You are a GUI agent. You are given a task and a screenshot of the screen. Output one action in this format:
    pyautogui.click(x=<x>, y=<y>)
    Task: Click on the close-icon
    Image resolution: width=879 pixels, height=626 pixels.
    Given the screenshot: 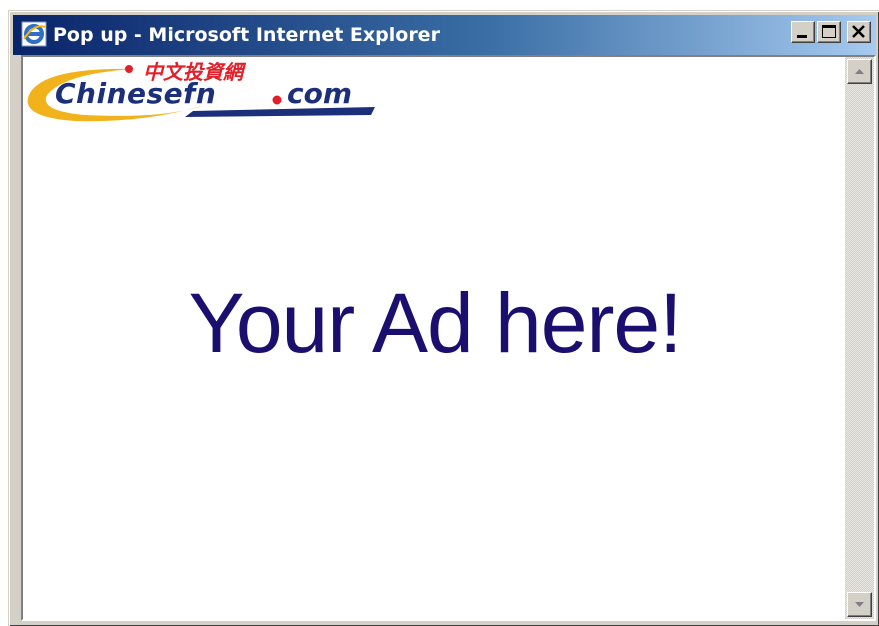 What is the action you would take?
    pyautogui.click(x=858, y=31)
    